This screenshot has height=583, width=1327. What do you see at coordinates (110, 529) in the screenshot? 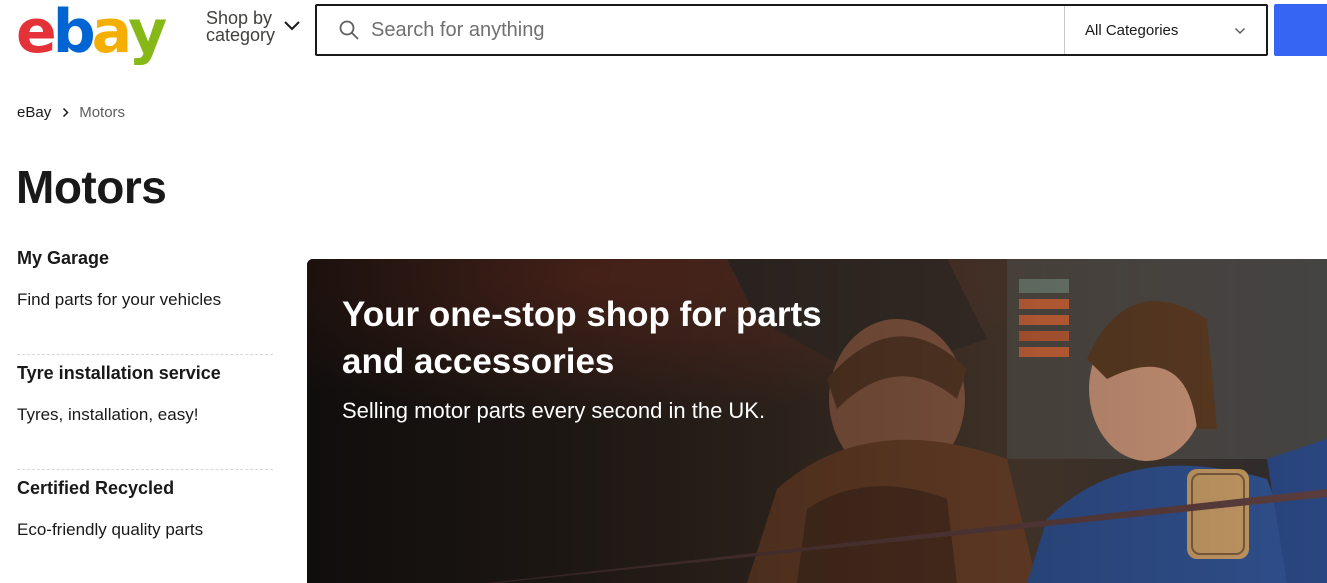
I see `sidebar-item-subtitle: Eco-friendly quality parts` at bounding box center [110, 529].